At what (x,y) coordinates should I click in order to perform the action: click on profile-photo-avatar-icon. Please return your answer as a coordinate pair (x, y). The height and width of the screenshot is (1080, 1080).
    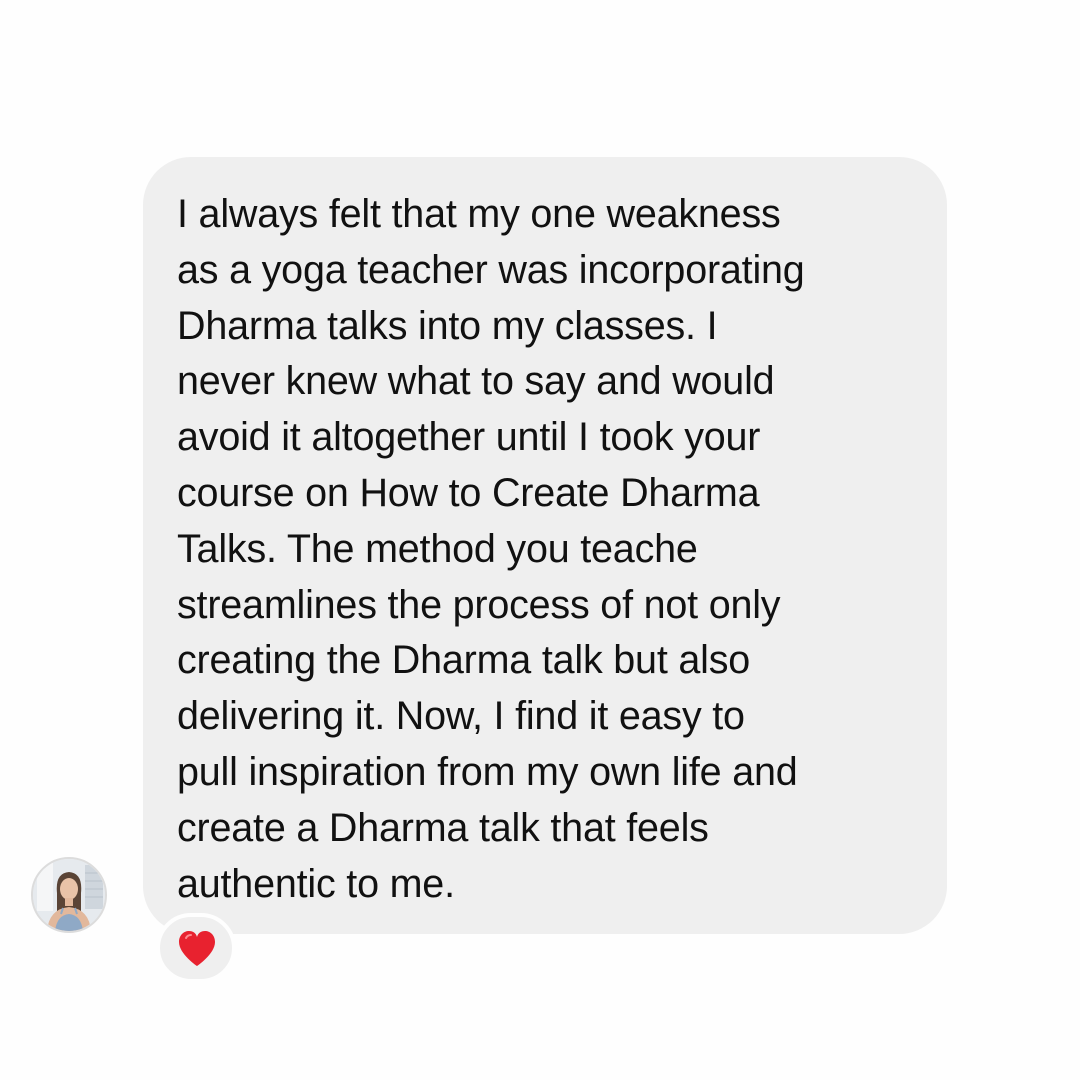
    Looking at the image, I should click on (69, 895).